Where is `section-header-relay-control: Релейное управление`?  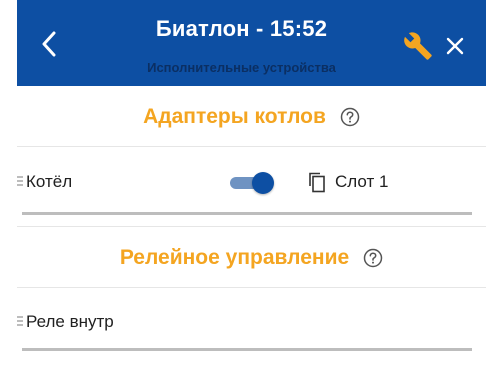
section-header-relay-control: Релейное управление is located at coordinates (251, 258).